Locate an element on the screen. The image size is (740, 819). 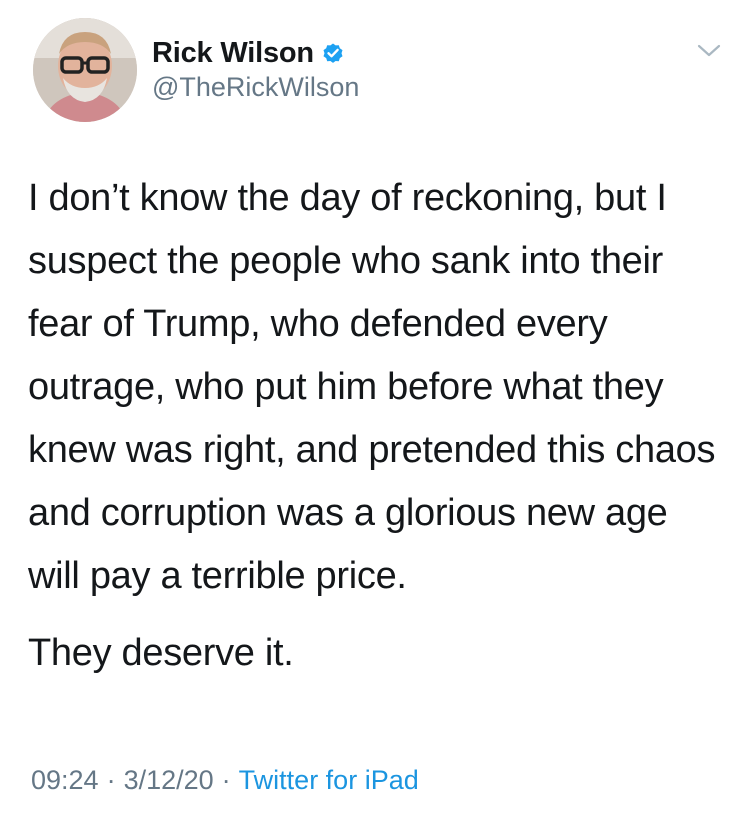
author-name-row: Rick Wilson is located at coordinates (248, 53).